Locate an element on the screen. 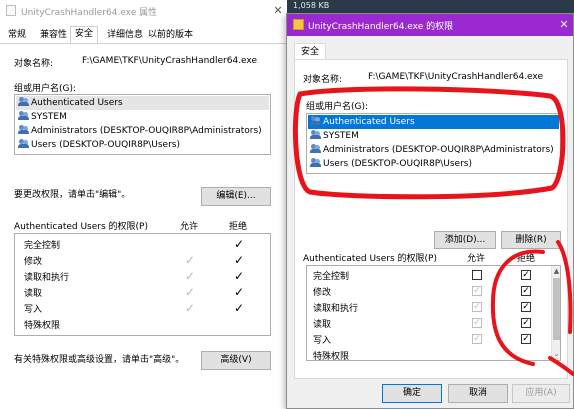  list-item-label: Users (DESKTOP-OUQIR8P\Users) is located at coordinates (105, 145).